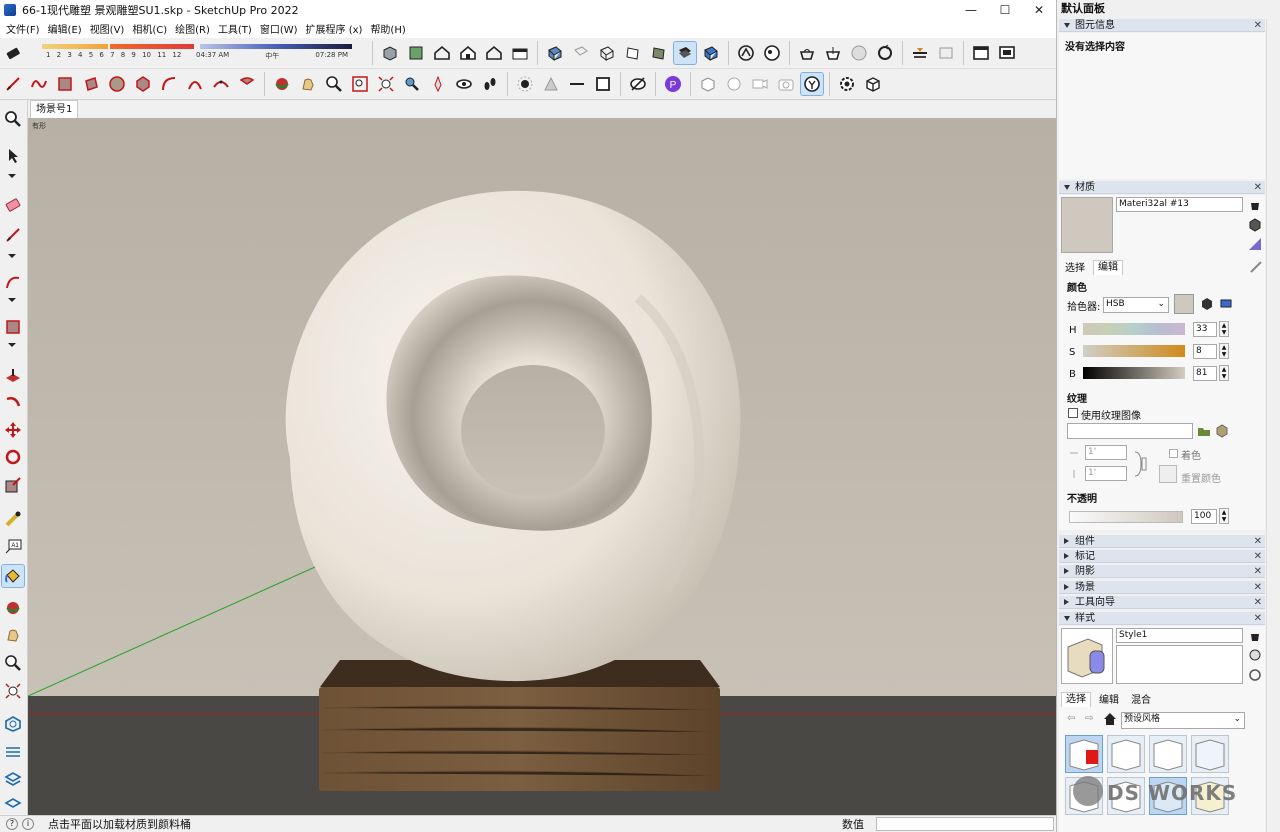 This screenshot has width=1280, height=832. What do you see at coordinates (13, 635) in the screenshot?
I see `pan-tool-icon` at bounding box center [13, 635].